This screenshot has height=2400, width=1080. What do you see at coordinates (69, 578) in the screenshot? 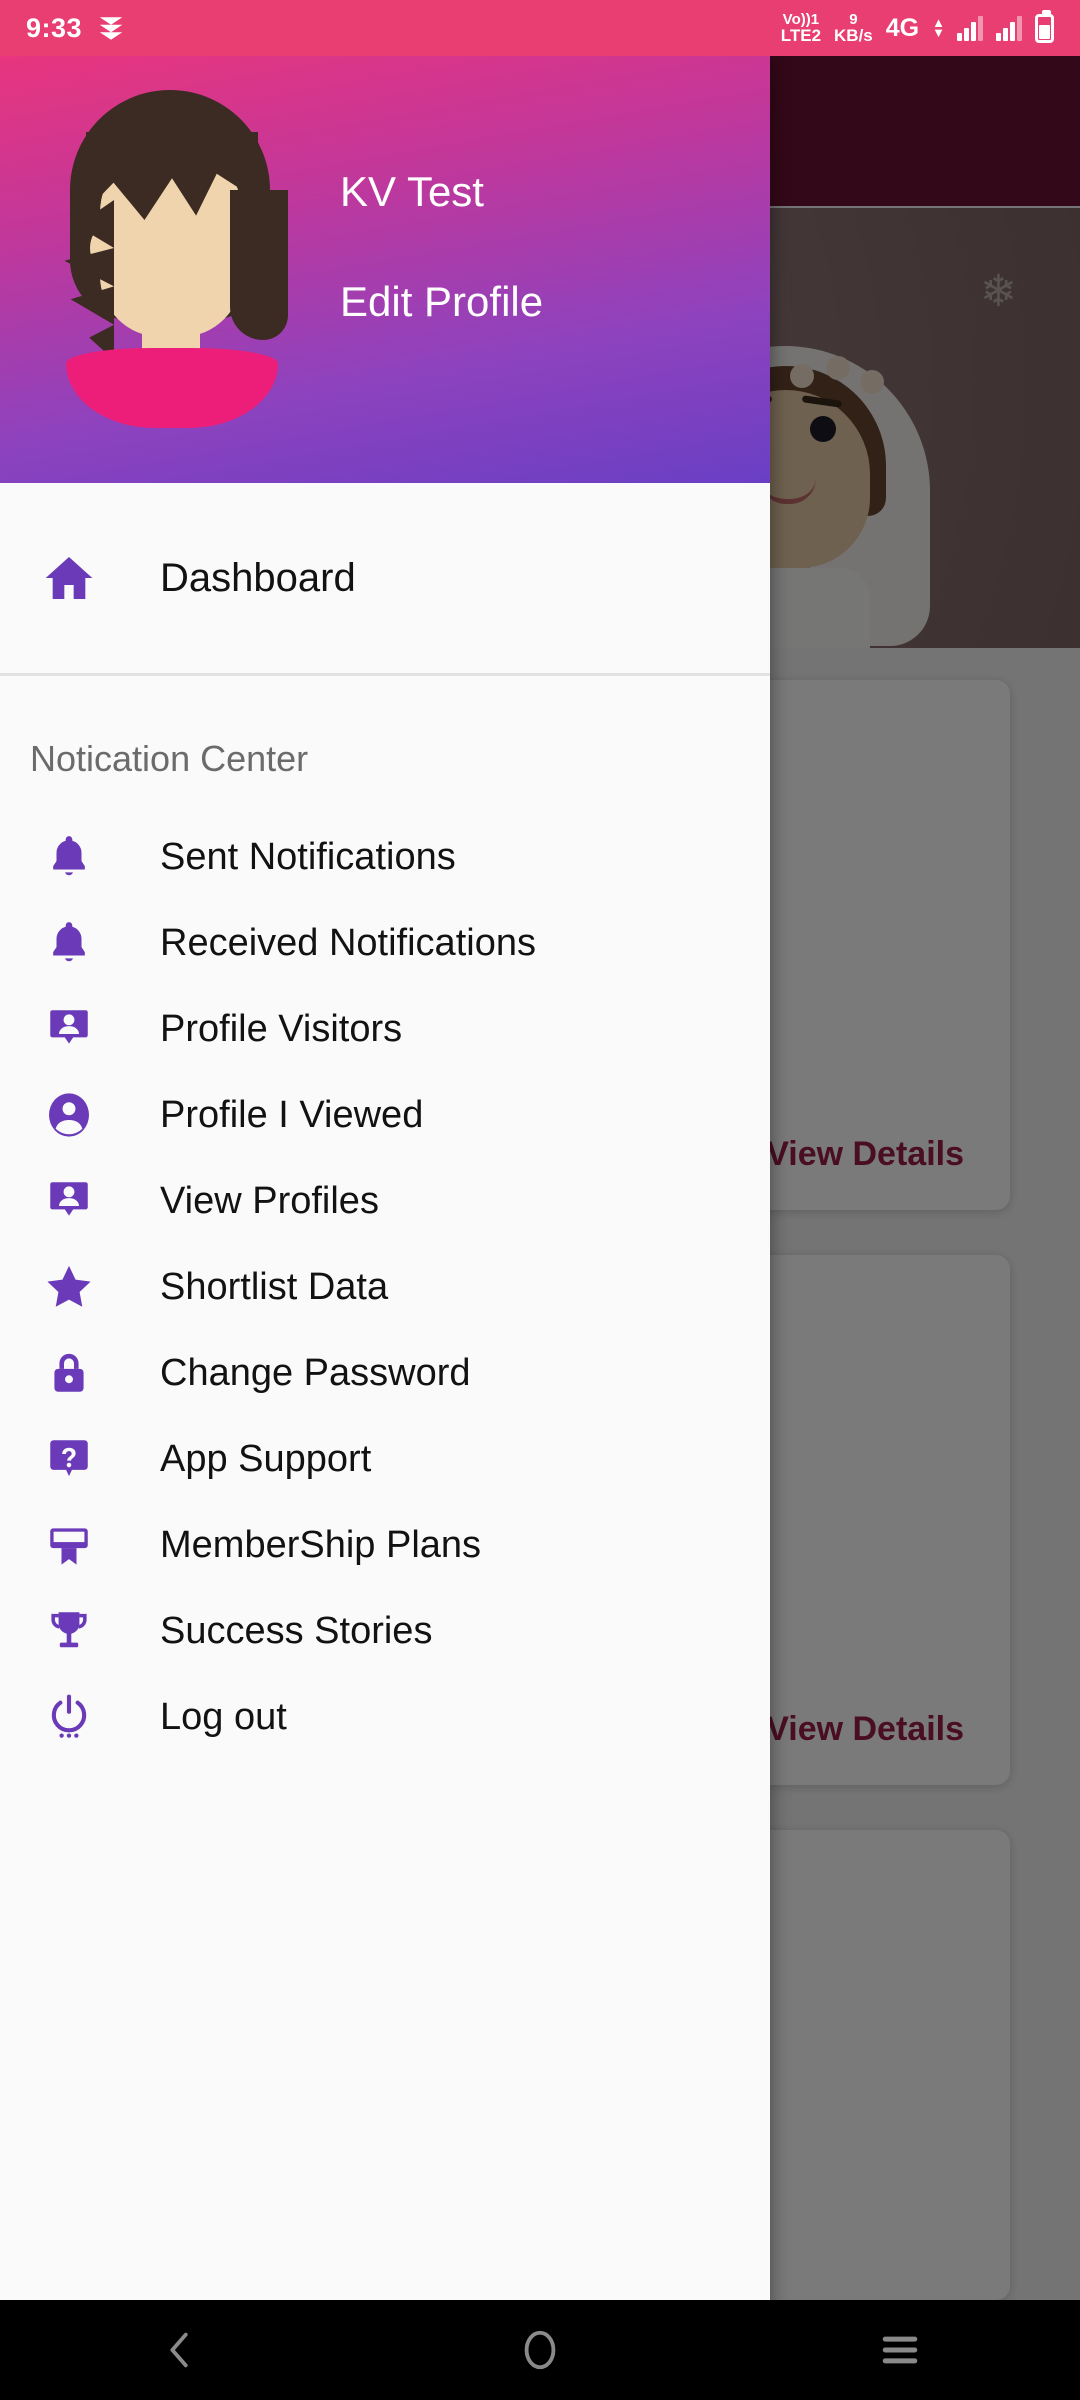
I see `home-icon` at bounding box center [69, 578].